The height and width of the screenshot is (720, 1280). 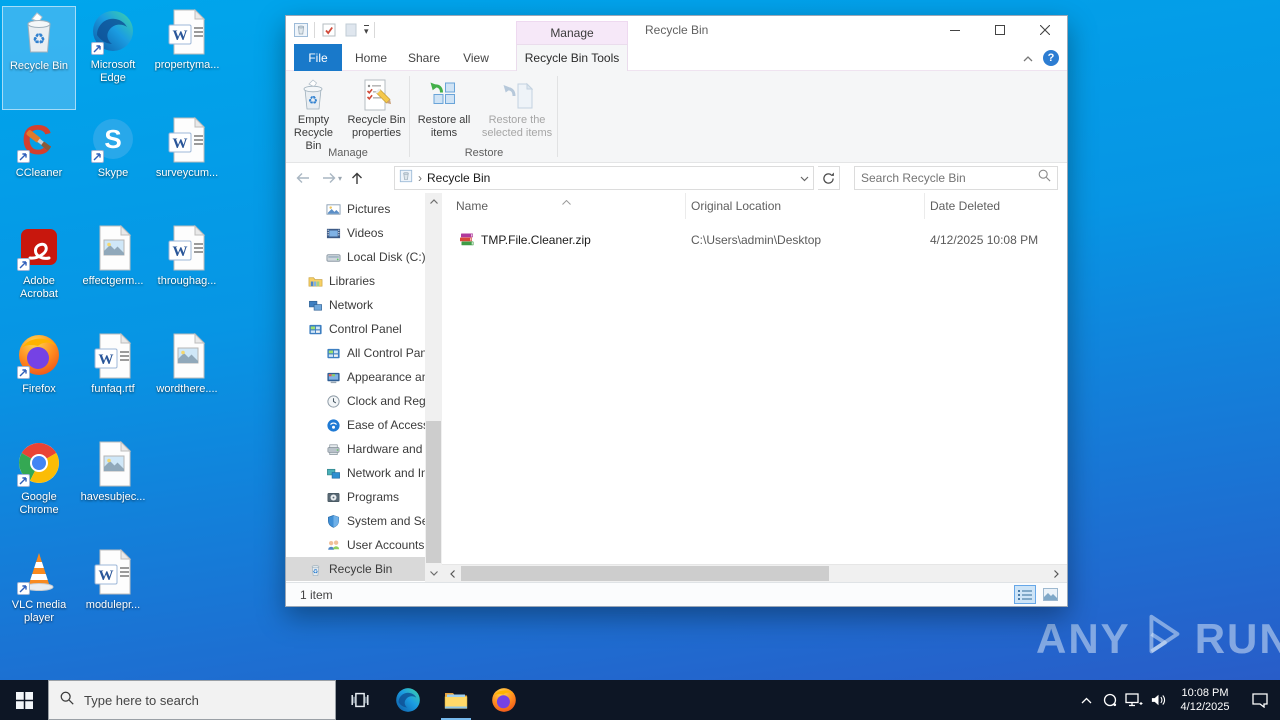 I want to click on nav-scrollbar, so click(x=433, y=387).